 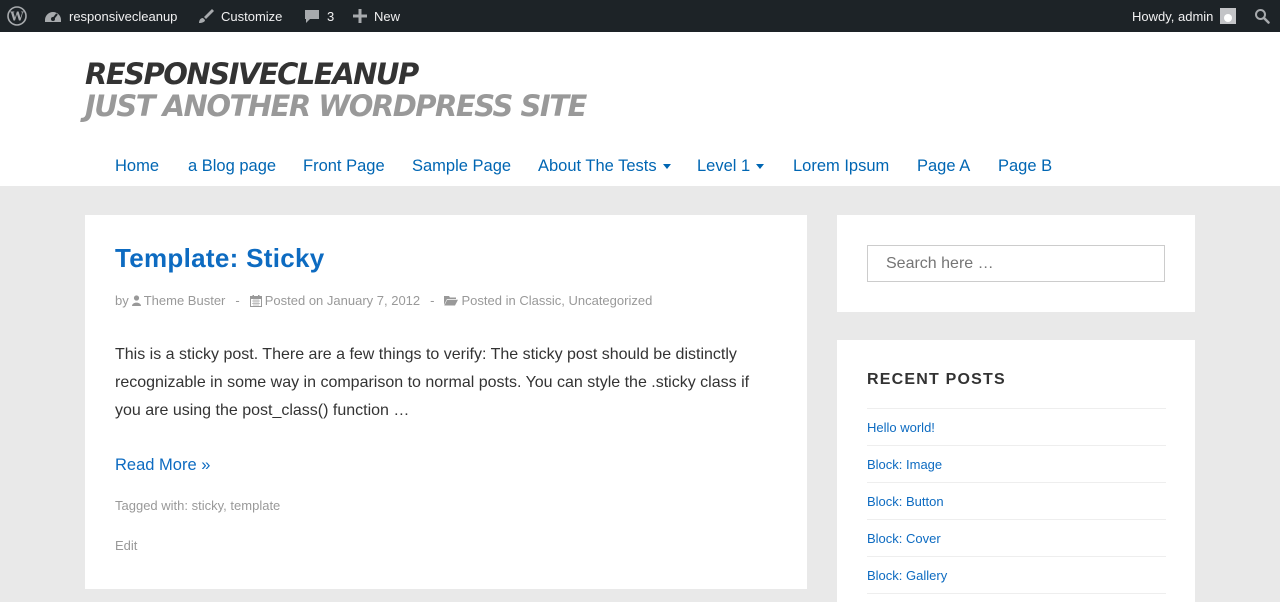 What do you see at coordinates (122, 300) in the screenshot?
I see `by-label: by` at bounding box center [122, 300].